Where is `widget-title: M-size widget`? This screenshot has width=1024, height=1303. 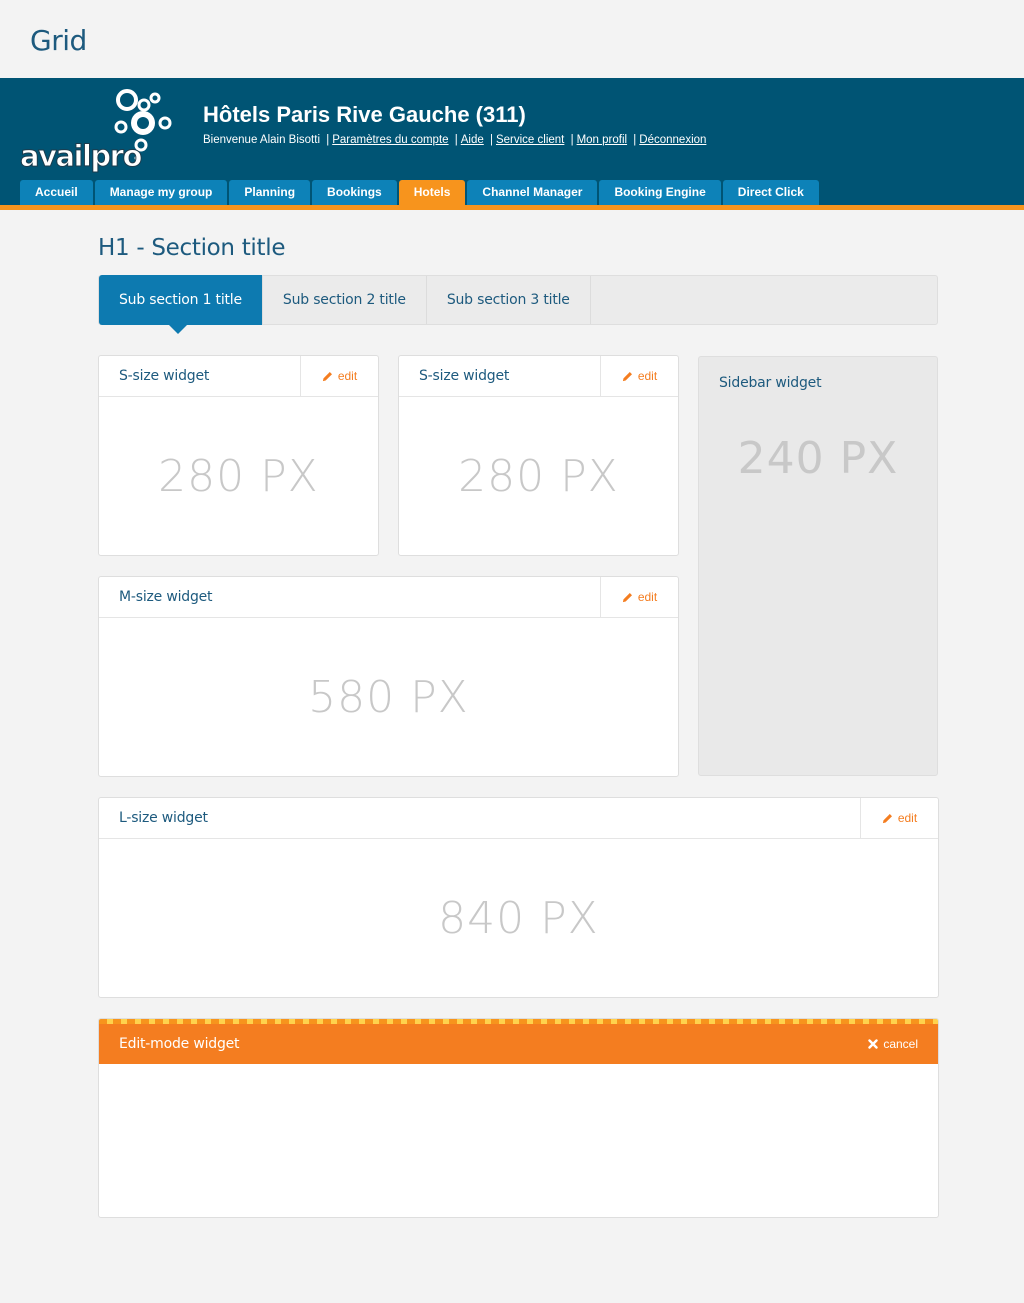 widget-title: M-size widget is located at coordinates (166, 597).